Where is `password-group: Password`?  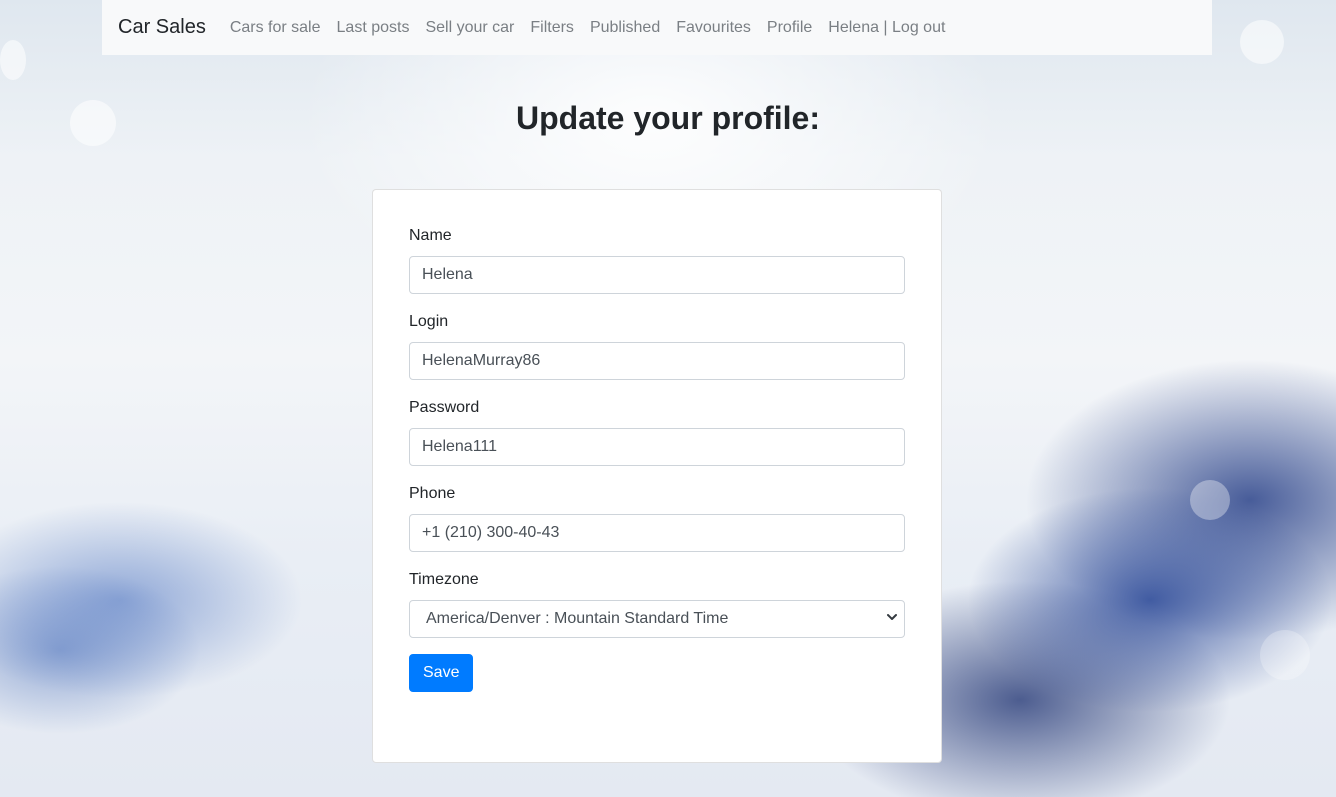
password-group: Password is located at coordinates (657, 431).